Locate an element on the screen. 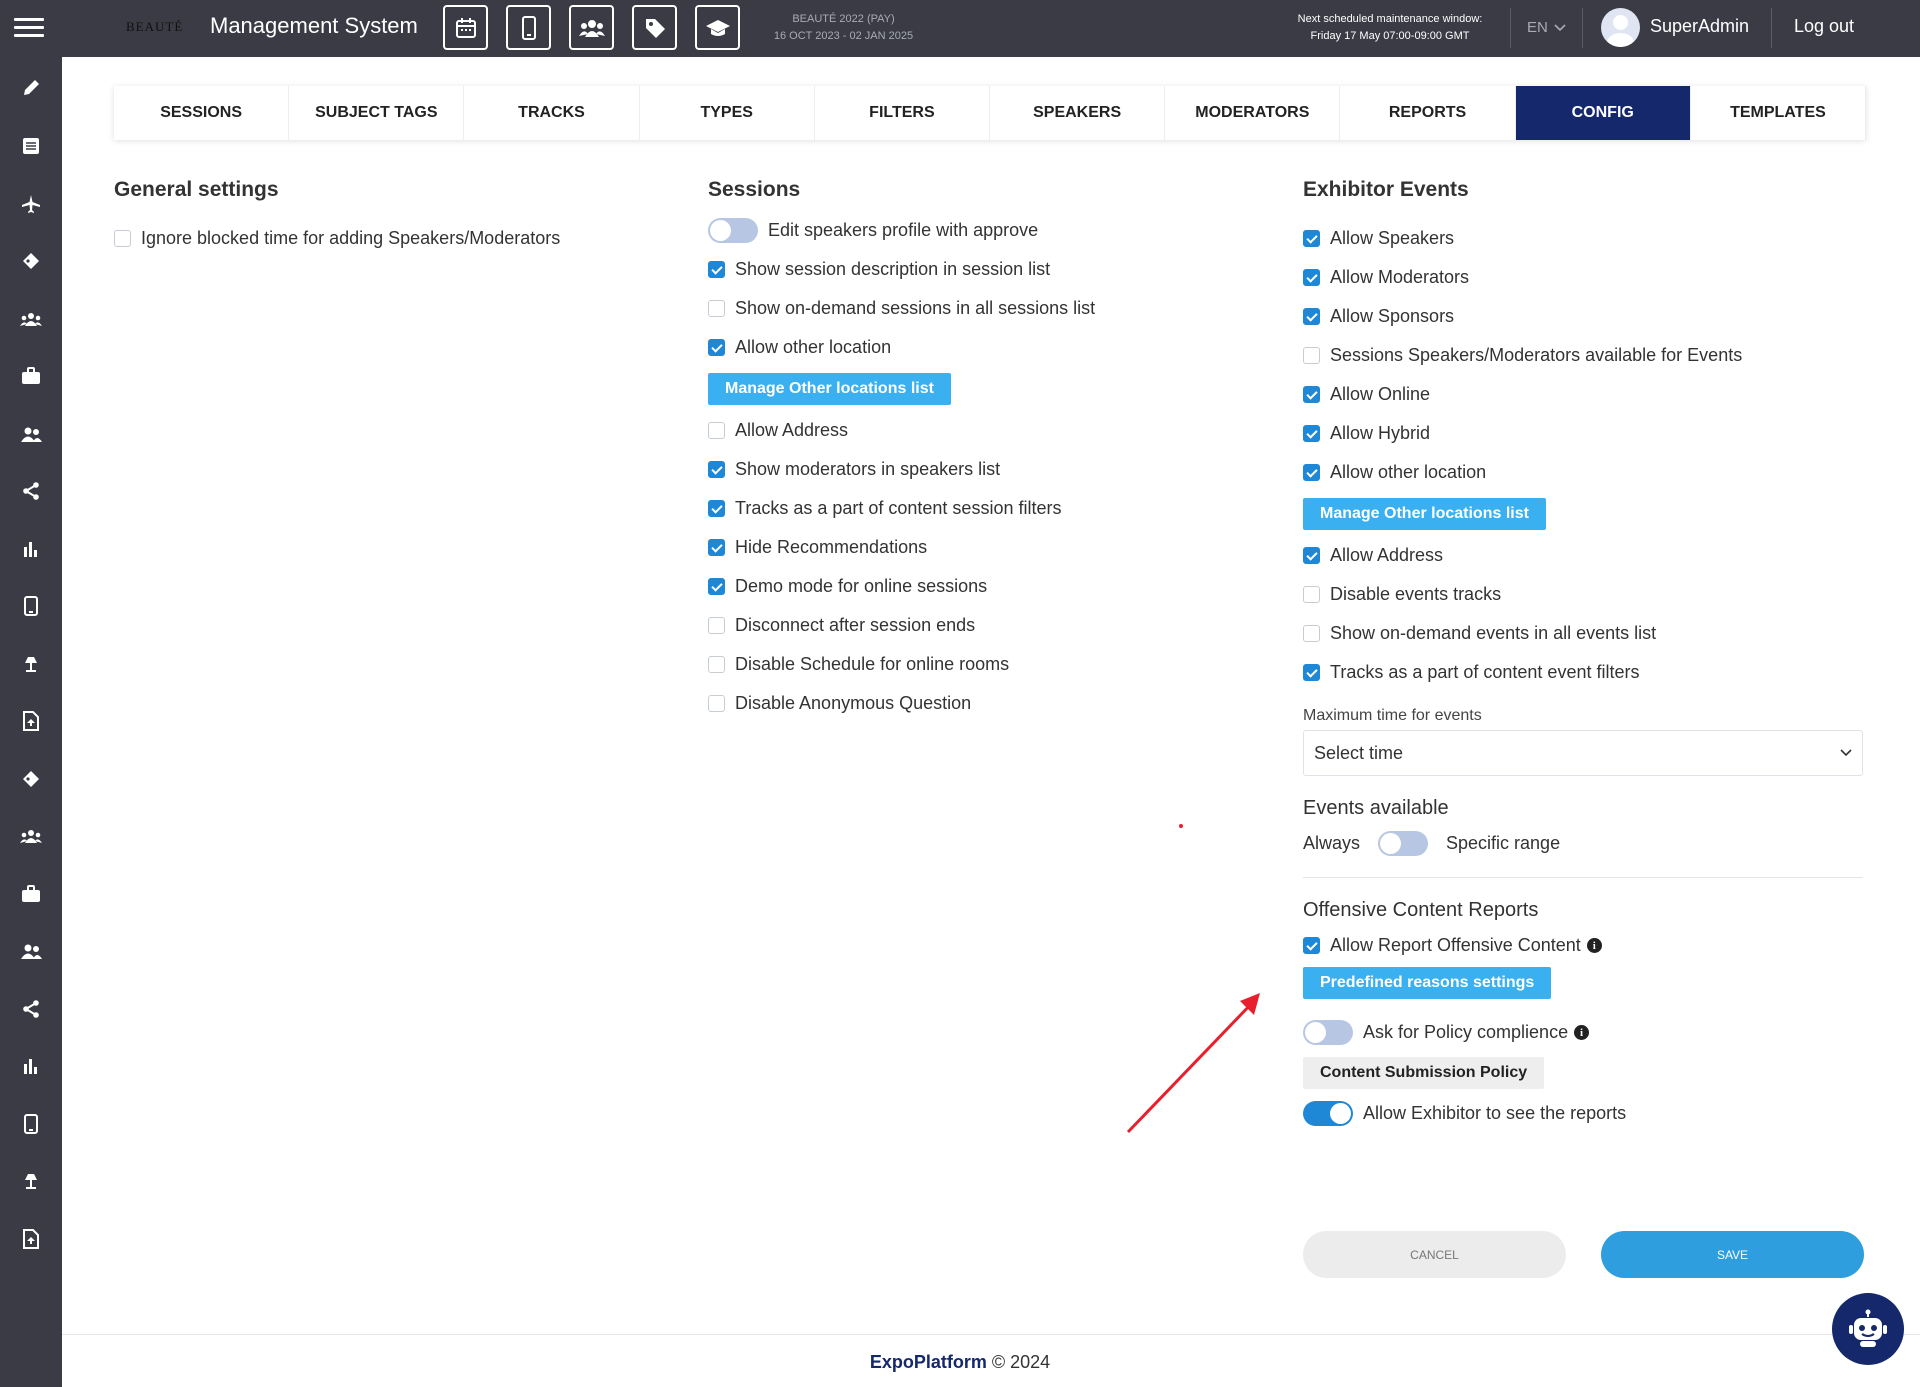 The image size is (1920, 1387). hamburger-menu-icon is located at coordinates (29, 29).